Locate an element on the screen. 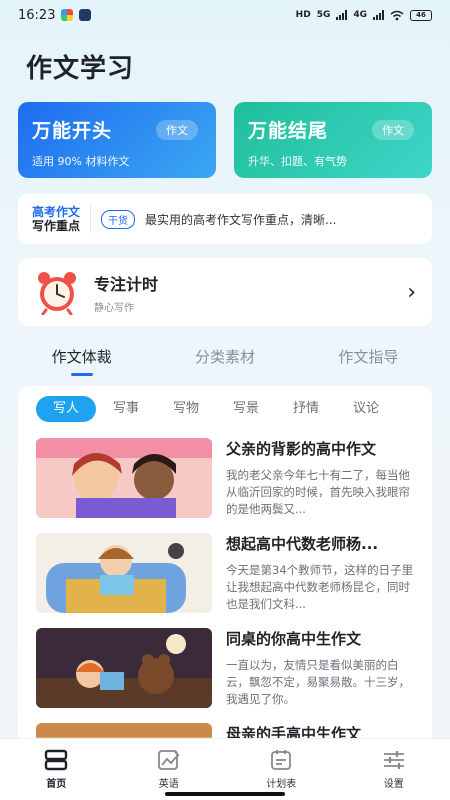  nav-label: 计划表 is located at coordinates (281, 784).